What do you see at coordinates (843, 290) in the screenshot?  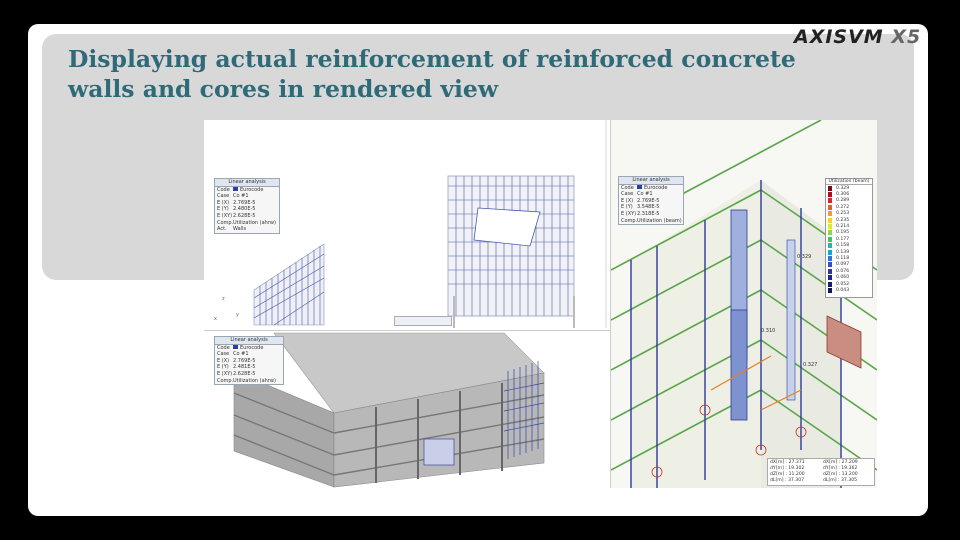 I see `legend-value: 0.043` at bounding box center [843, 290].